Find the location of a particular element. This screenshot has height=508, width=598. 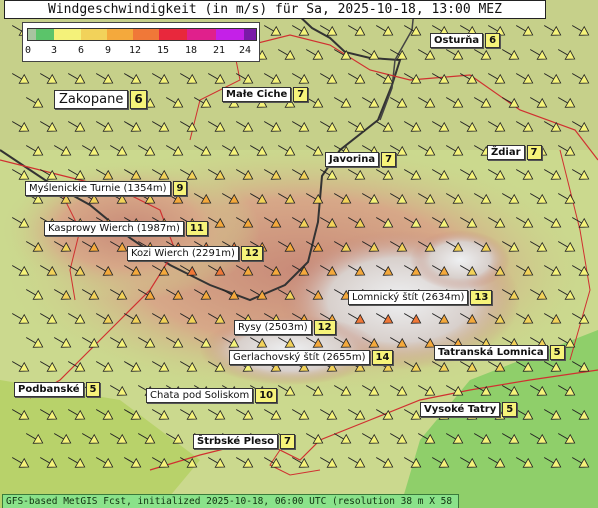

place-label: Vysoké Tatry 5 is located at coordinates (469, 409).